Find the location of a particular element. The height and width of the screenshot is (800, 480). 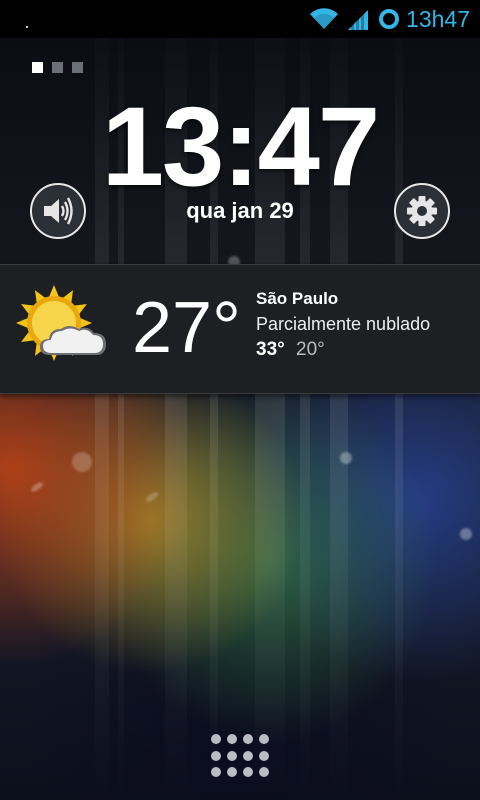

speaker-icon is located at coordinates (58, 211).